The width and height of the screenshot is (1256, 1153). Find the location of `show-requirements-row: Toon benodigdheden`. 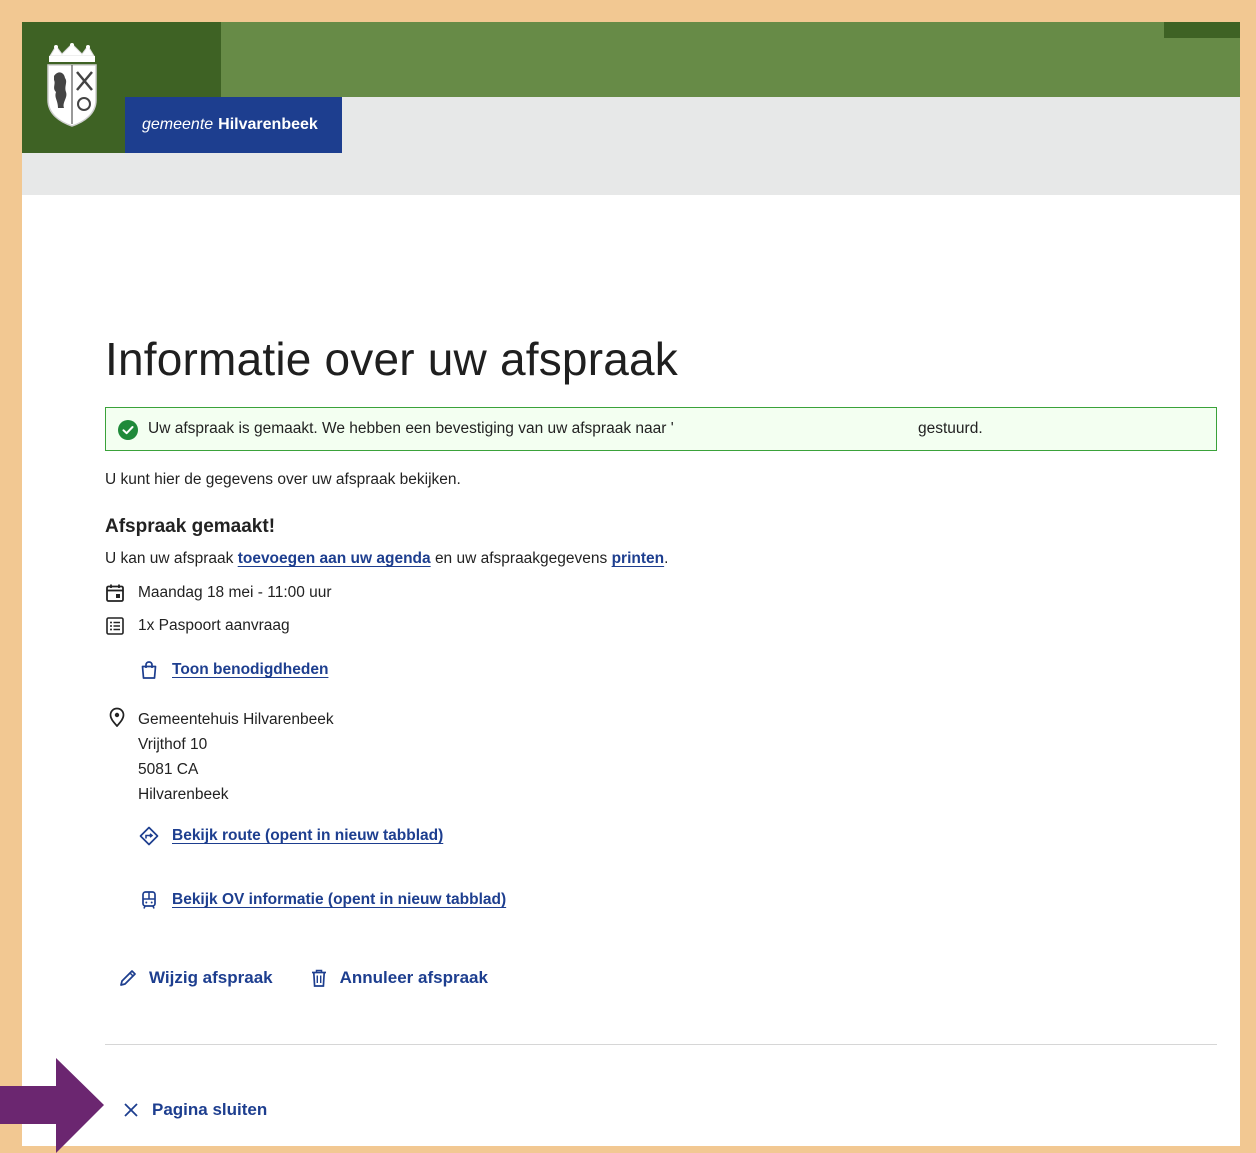

show-requirements-row: Toon benodigdheden is located at coordinates (233, 670).